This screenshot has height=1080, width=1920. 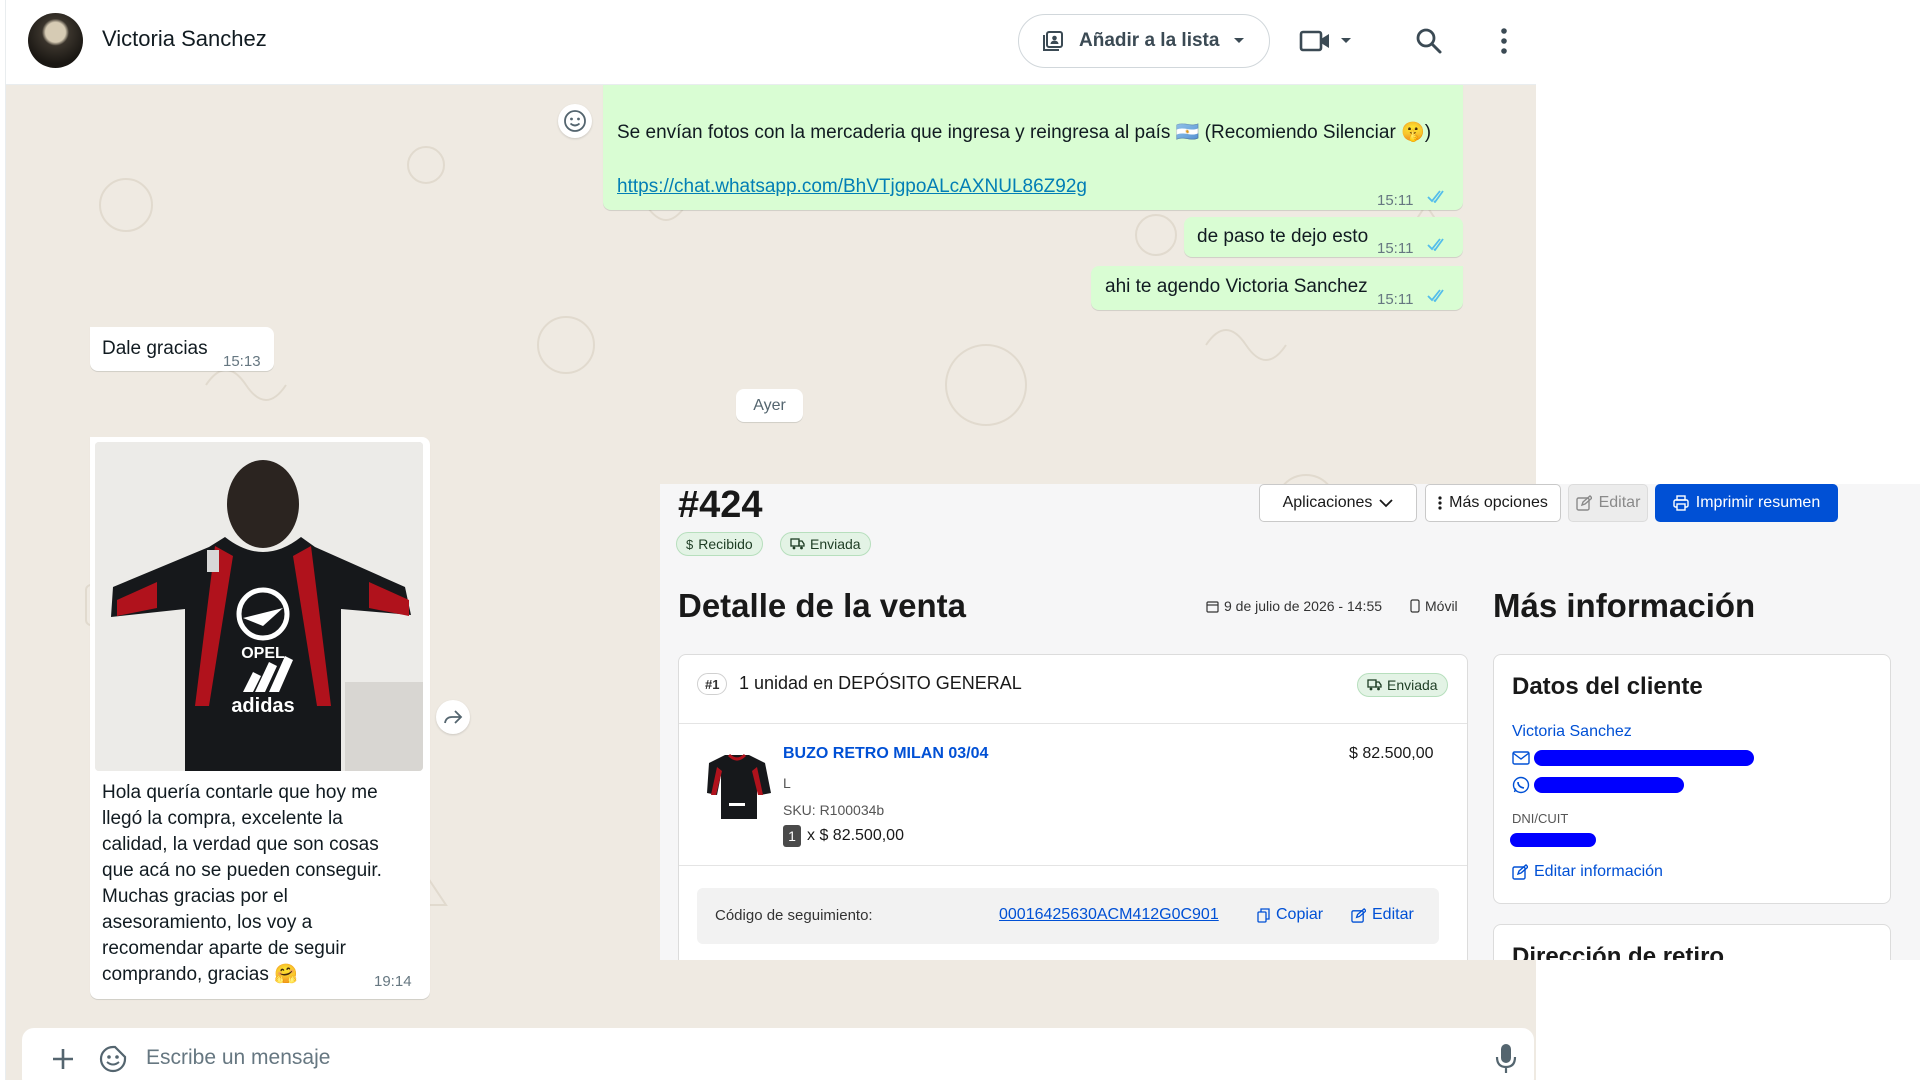 I want to click on edit-order-label: Editar, so click(x=1619, y=502).